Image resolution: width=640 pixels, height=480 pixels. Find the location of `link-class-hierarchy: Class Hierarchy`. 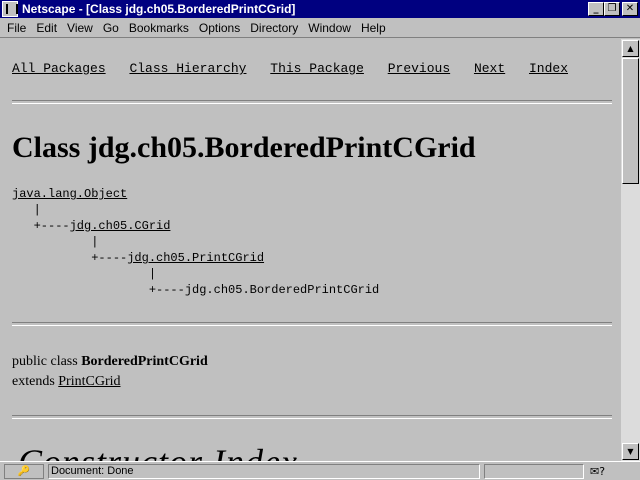

link-class-hierarchy: Class Hierarchy is located at coordinates (187, 68).